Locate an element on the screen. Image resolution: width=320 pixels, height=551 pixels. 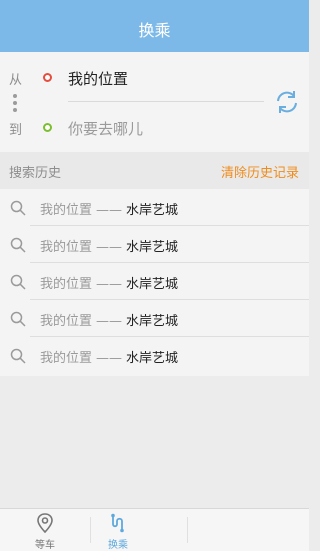
vertical-dots-icon is located at coordinates (15, 104).